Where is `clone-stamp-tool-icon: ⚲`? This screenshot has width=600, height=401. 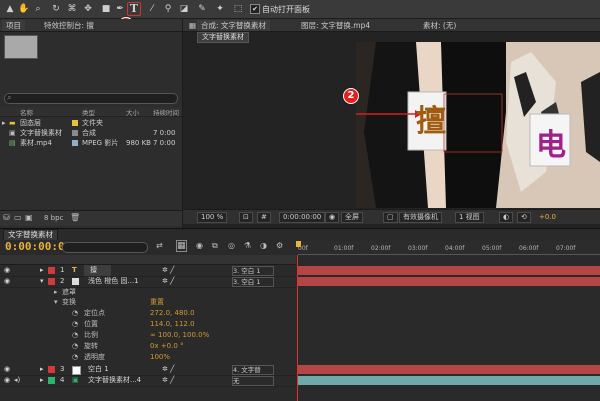
clone-stamp-tool-icon: ⚲ is located at coordinates (168, 9).